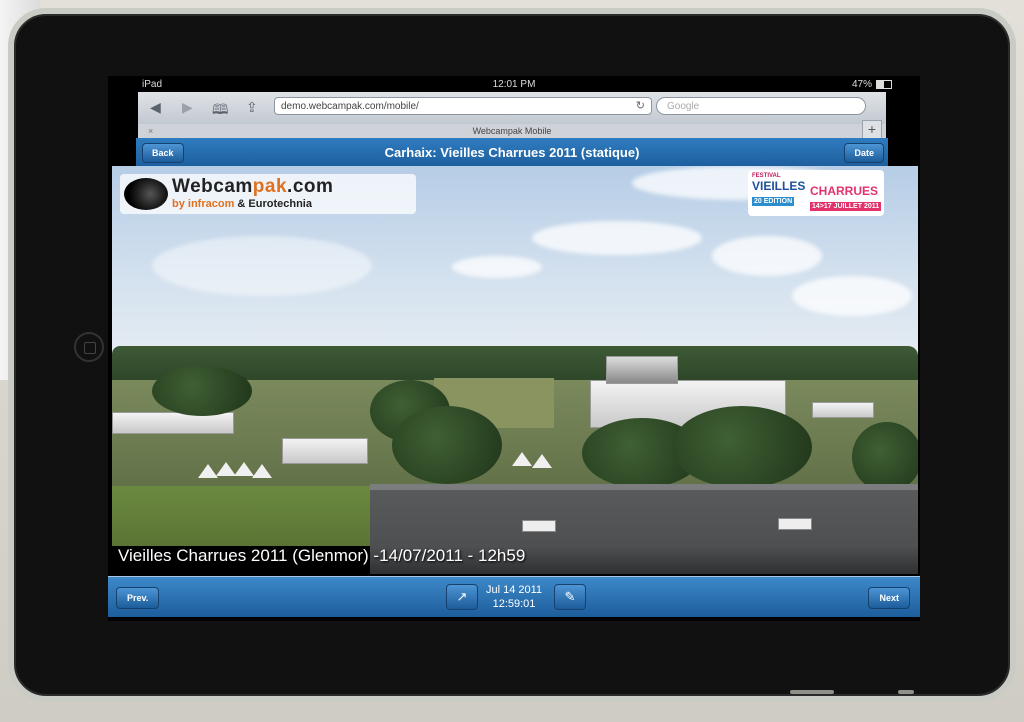  What do you see at coordinates (350, 106) in the screenshot?
I see `url-text: demo.webcampak.com/mobile/` at bounding box center [350, 106].